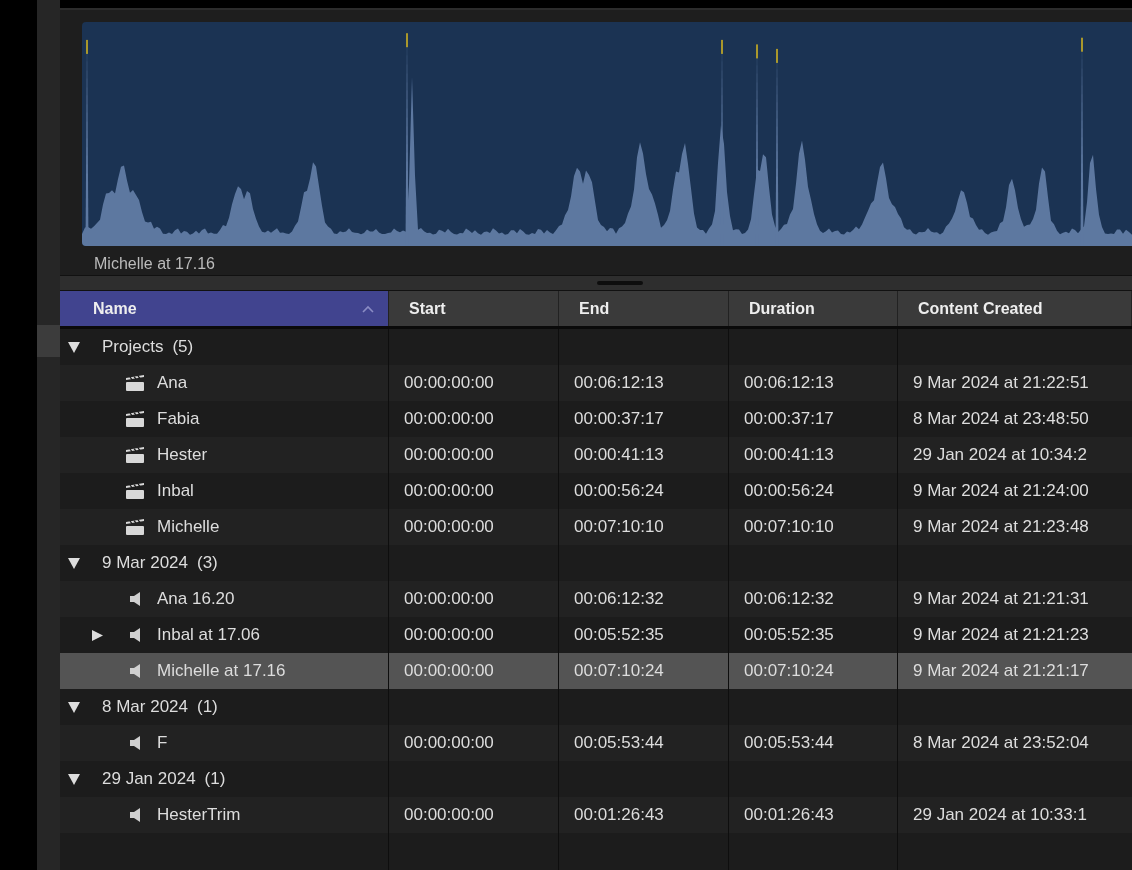 This screenshot has height=870, width=1132. Describe the element at coordinates (474, 308) in the screenshot. I see `column-header: Start` at that location.